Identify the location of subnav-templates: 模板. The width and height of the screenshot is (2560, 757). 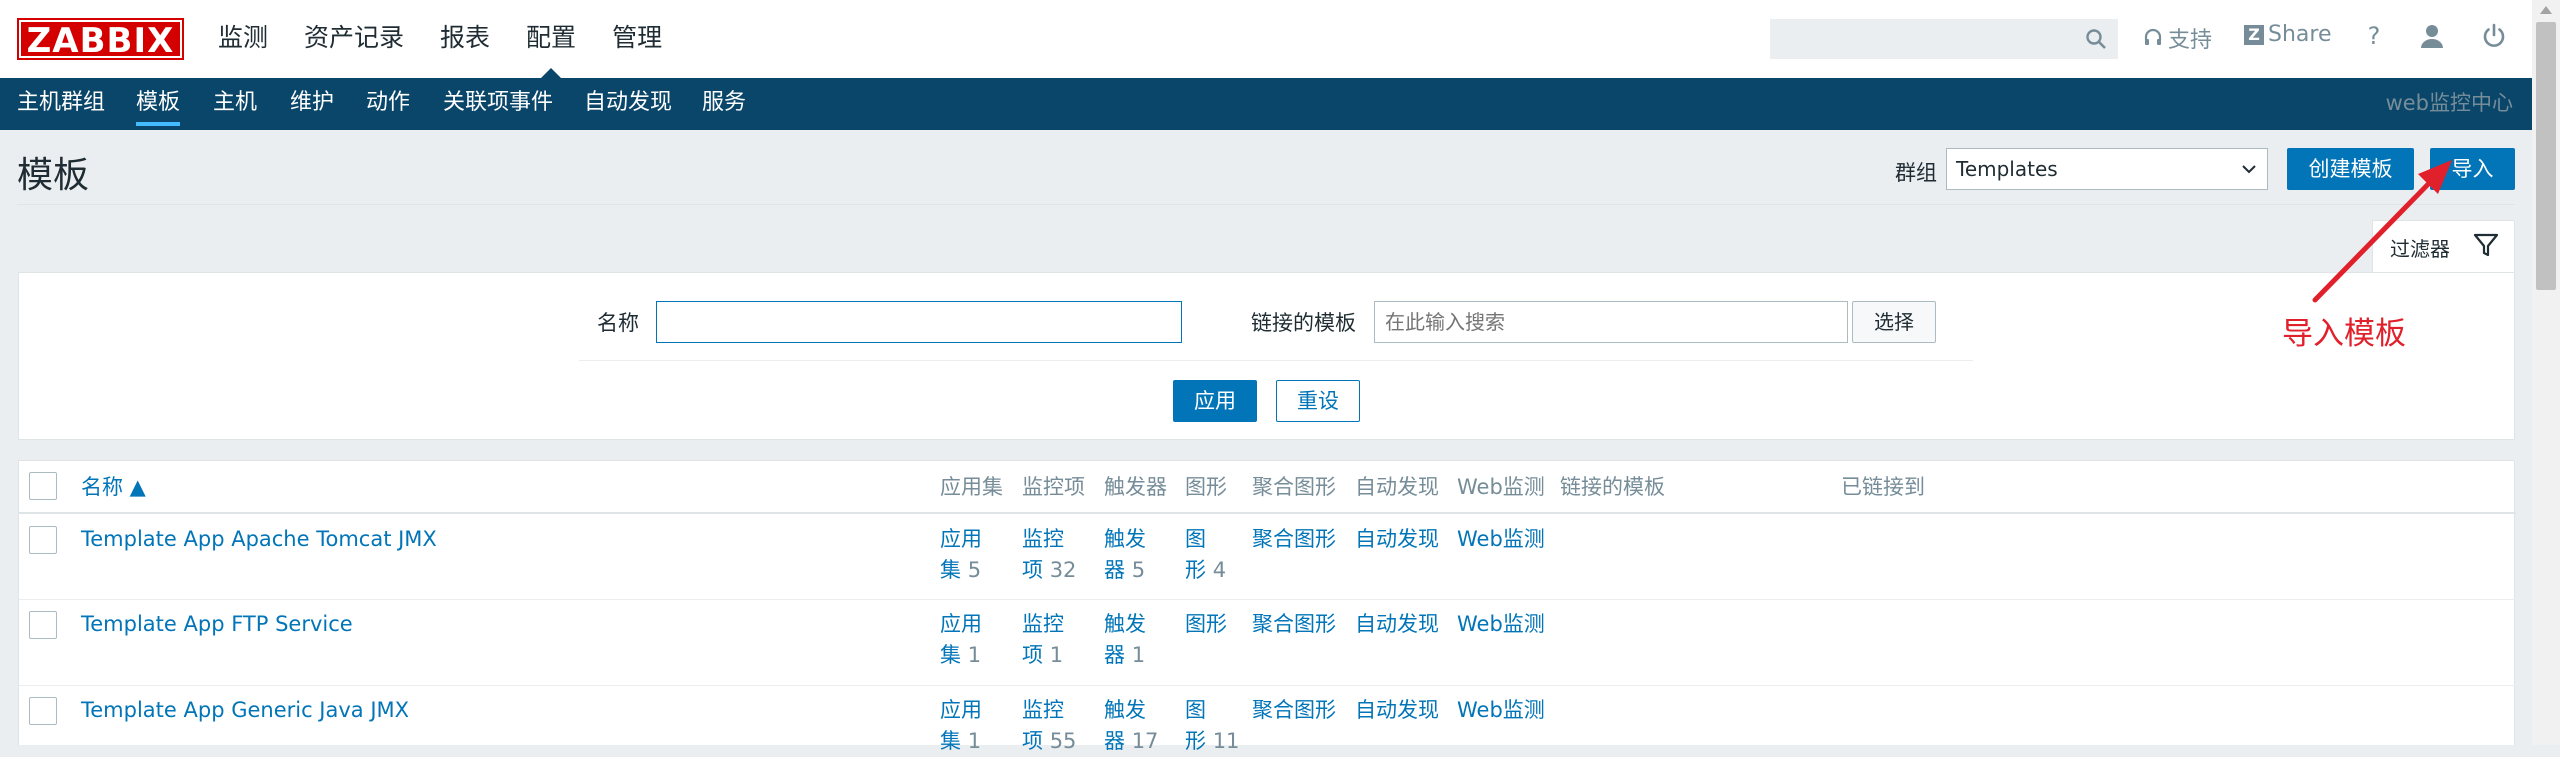
(158, 103).